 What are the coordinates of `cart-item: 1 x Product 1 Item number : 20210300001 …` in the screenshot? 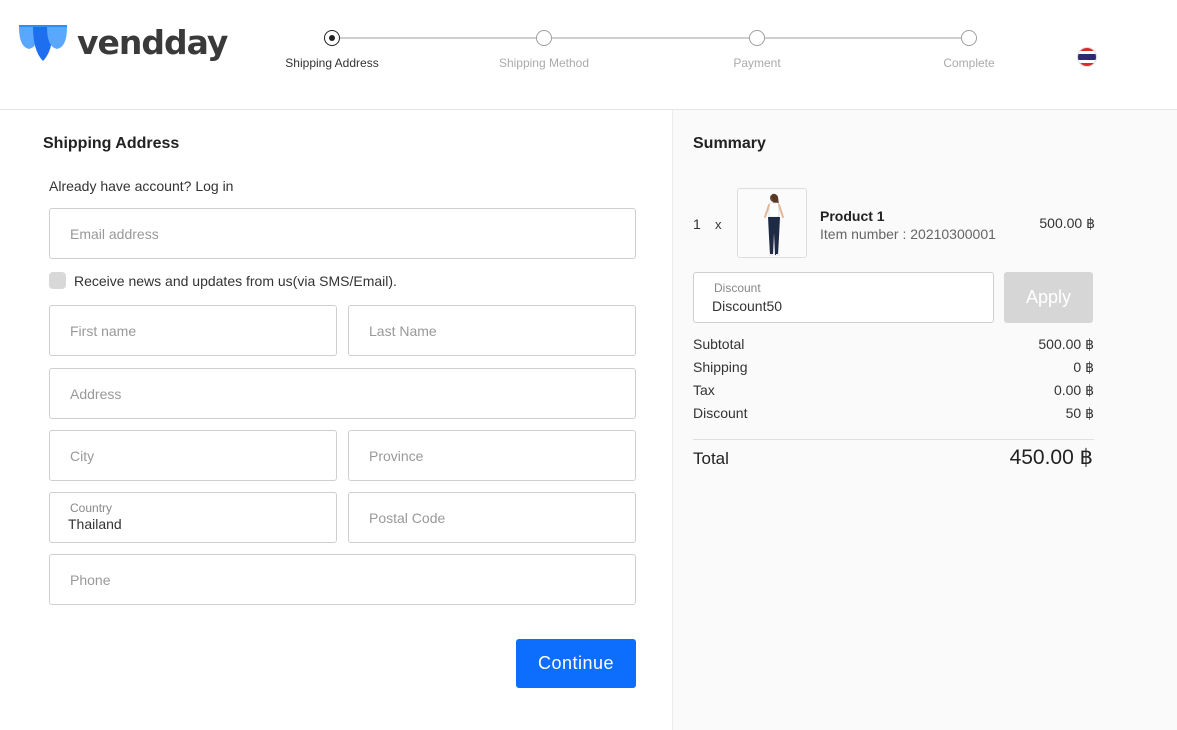 It's located at (894, 223).